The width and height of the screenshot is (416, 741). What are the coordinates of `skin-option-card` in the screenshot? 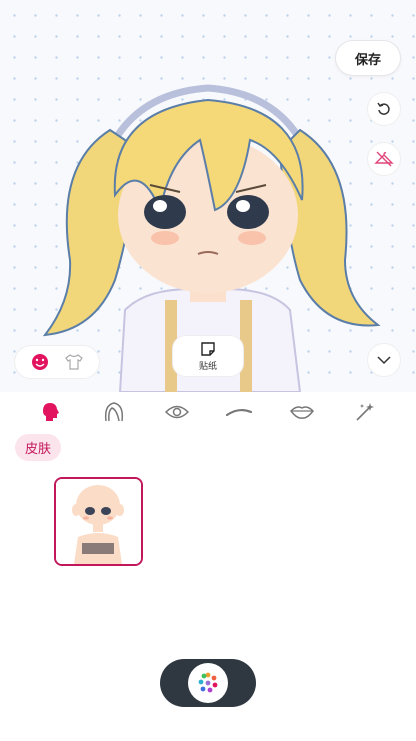 It's located at (98, 521).